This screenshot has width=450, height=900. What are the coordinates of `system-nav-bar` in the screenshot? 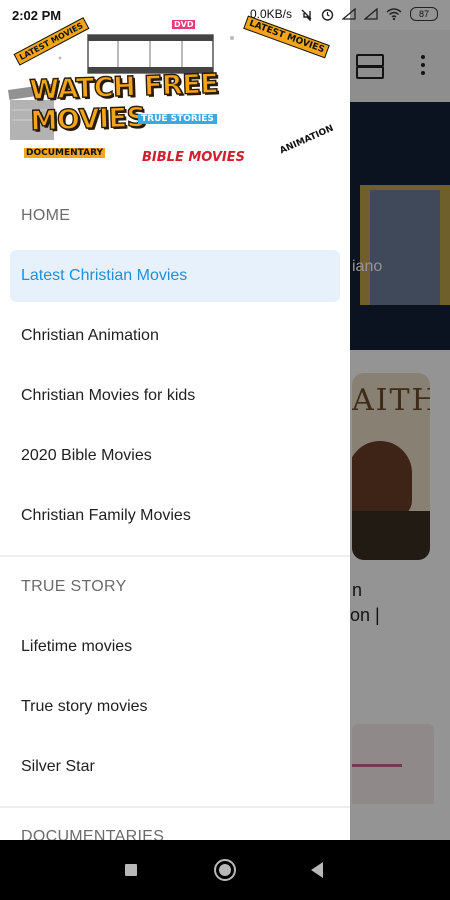 It's located at (225, 870).